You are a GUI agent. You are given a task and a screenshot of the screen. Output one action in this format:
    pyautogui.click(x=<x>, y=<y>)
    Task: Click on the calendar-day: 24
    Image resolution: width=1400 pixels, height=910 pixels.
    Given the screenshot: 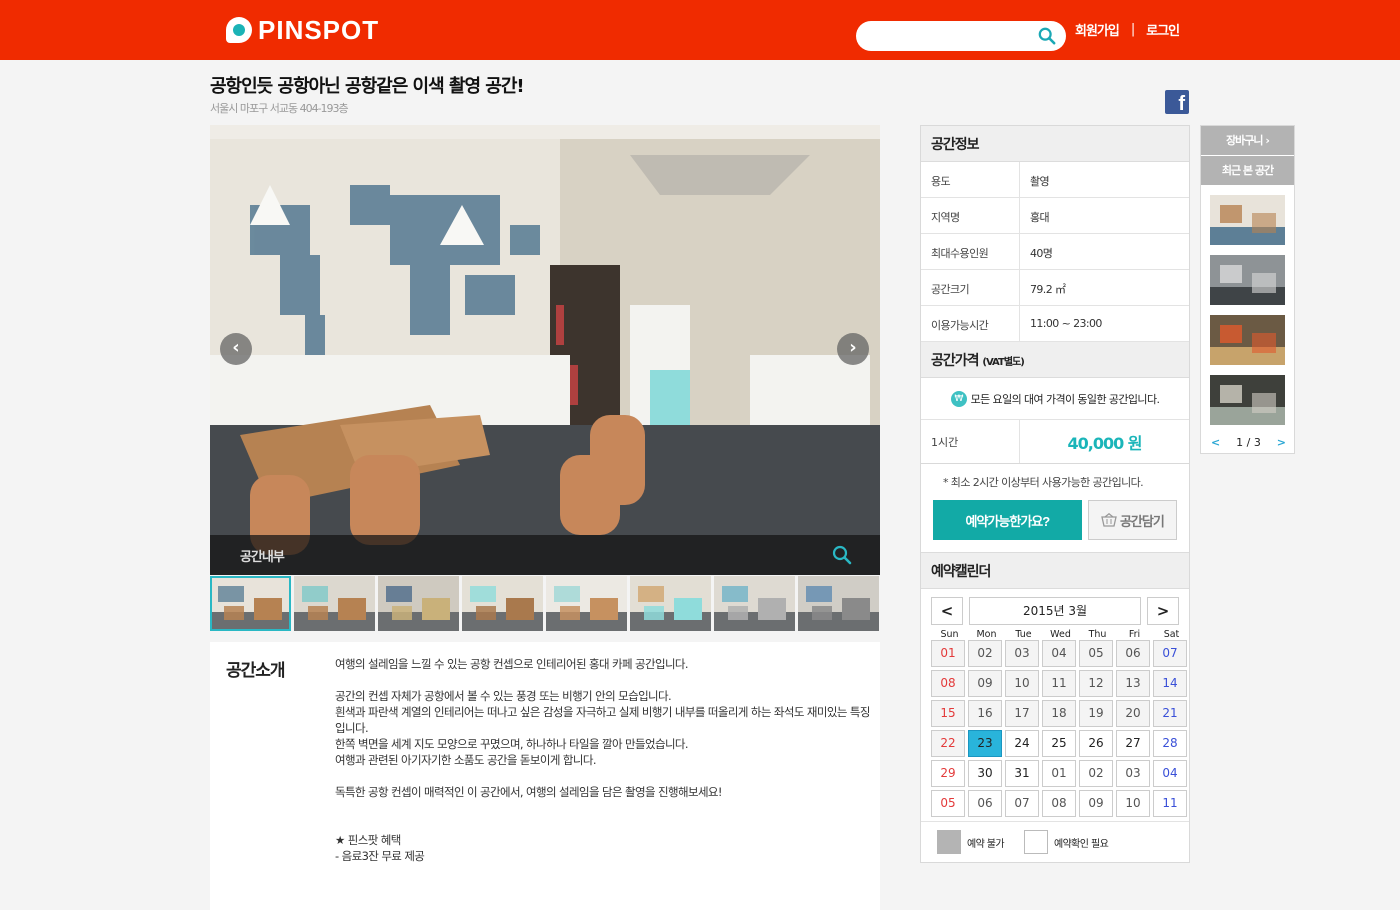 What is the action you would take?
    pyautogui.click(x=1022, y=743)
    